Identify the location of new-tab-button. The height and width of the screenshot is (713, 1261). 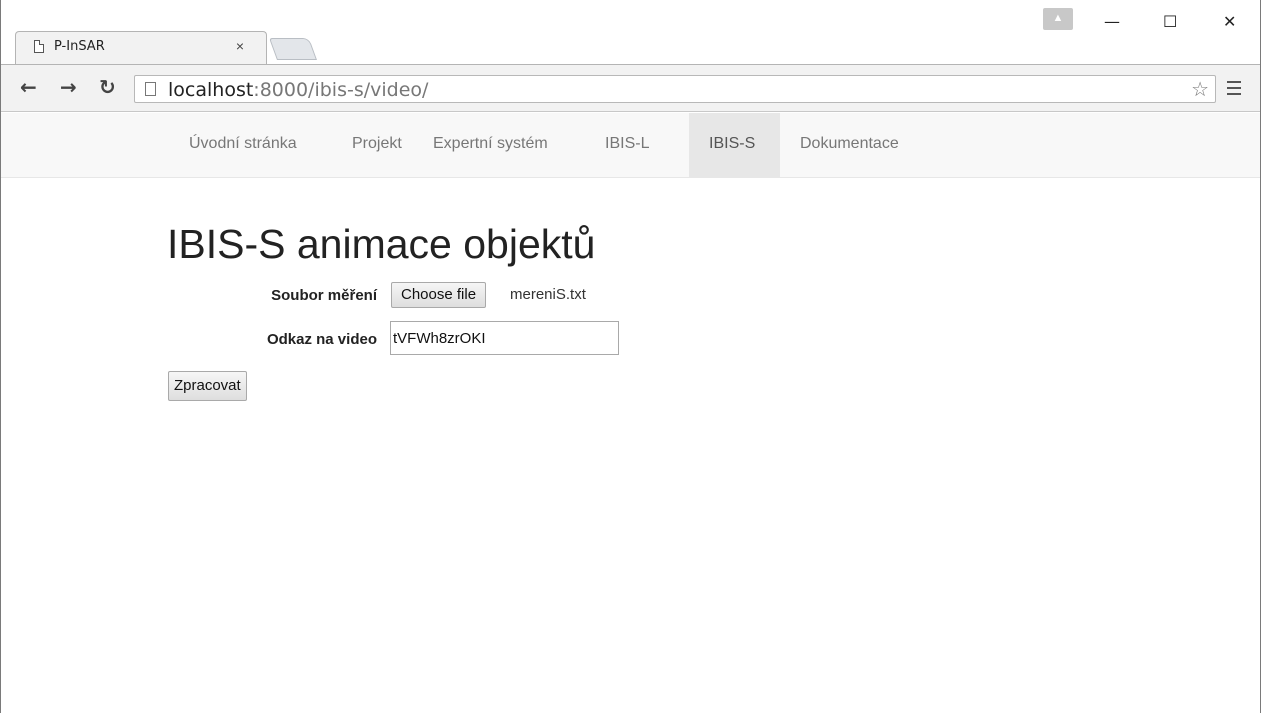
(293, 49).